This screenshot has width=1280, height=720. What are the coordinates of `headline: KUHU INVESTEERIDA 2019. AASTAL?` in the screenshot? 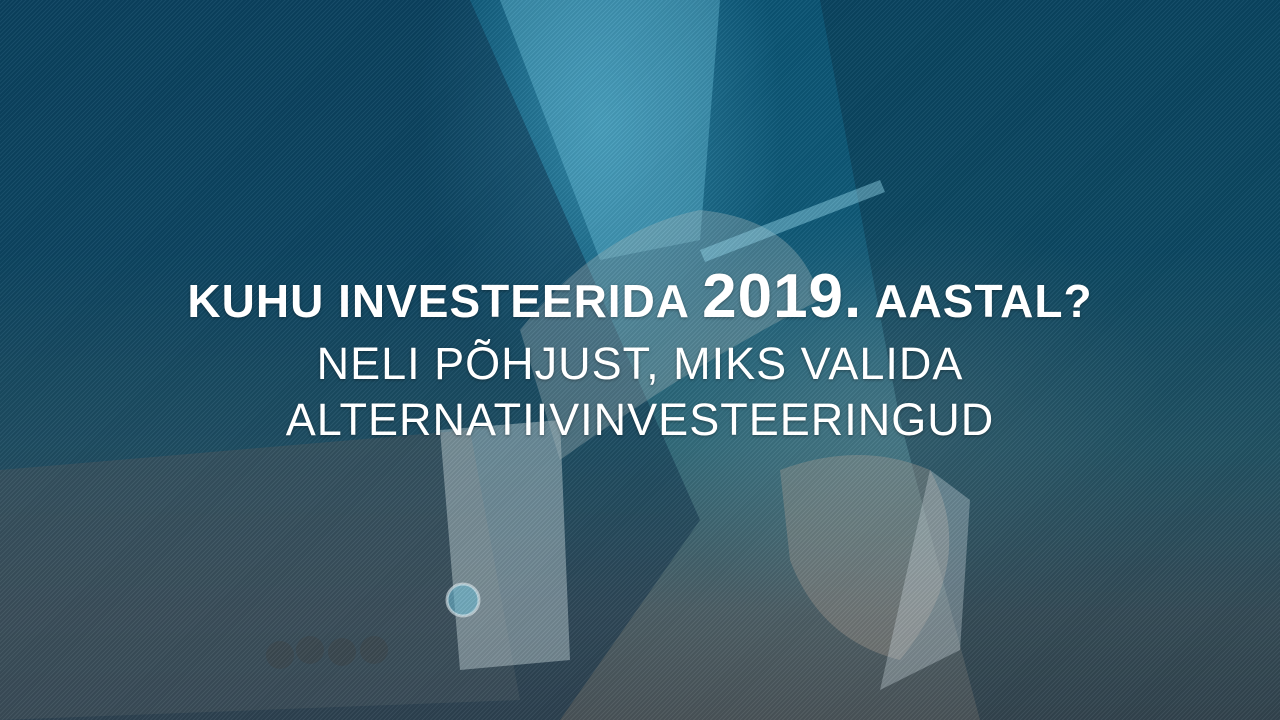 It's located at (640, 299).